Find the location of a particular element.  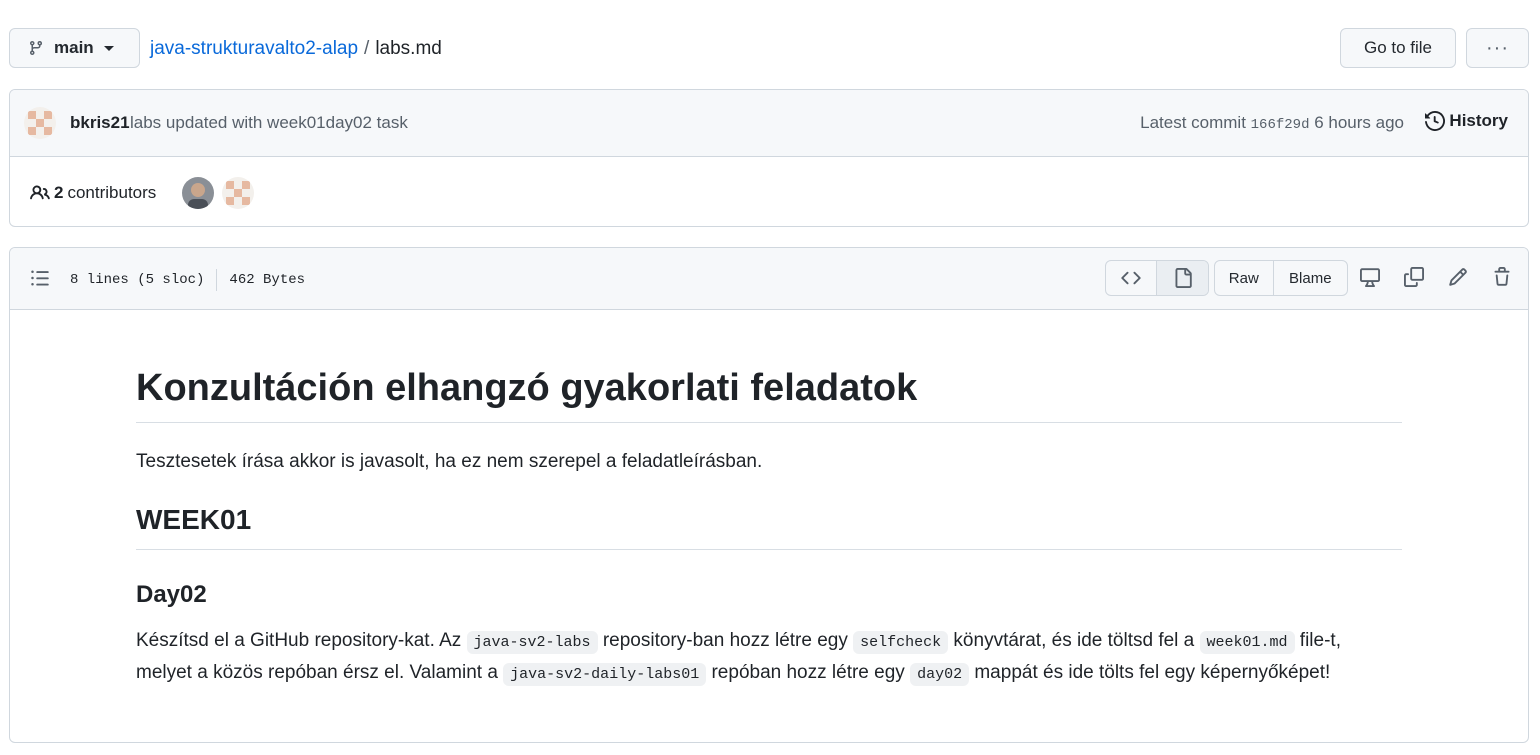

file-lines: 8 lines (5 sloc) is located at coordinates (137, 280).